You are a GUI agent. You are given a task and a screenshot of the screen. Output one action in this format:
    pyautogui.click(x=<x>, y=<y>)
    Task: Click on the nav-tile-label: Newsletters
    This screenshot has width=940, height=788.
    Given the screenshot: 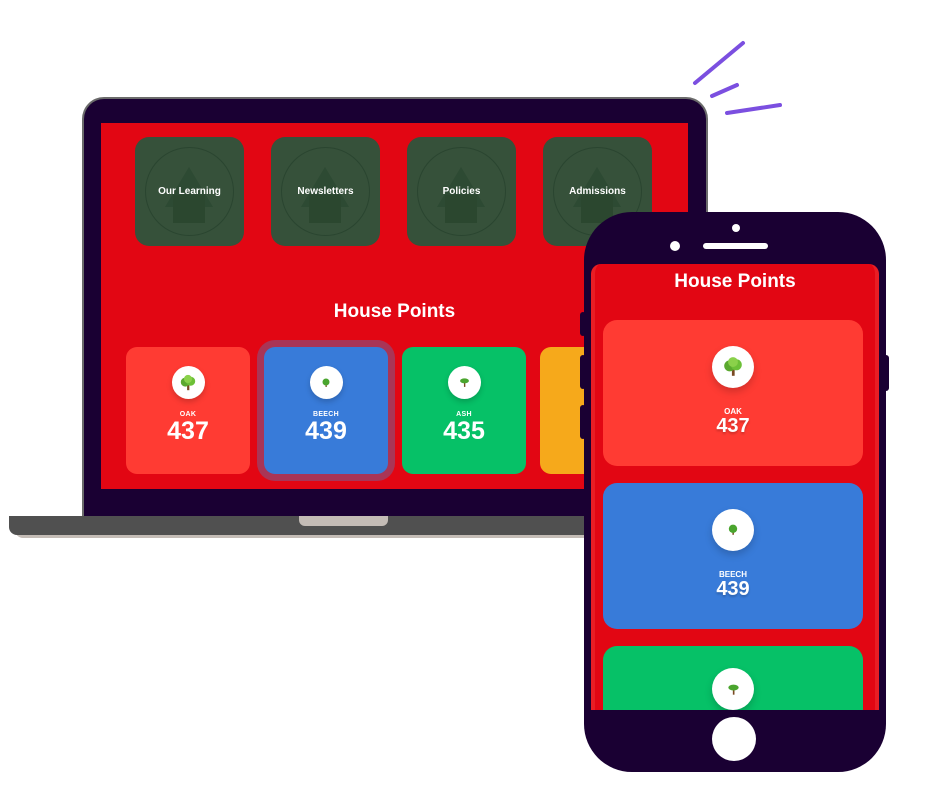 What is the action you would take?
    pyautogui.click(x=325, y=191)
    